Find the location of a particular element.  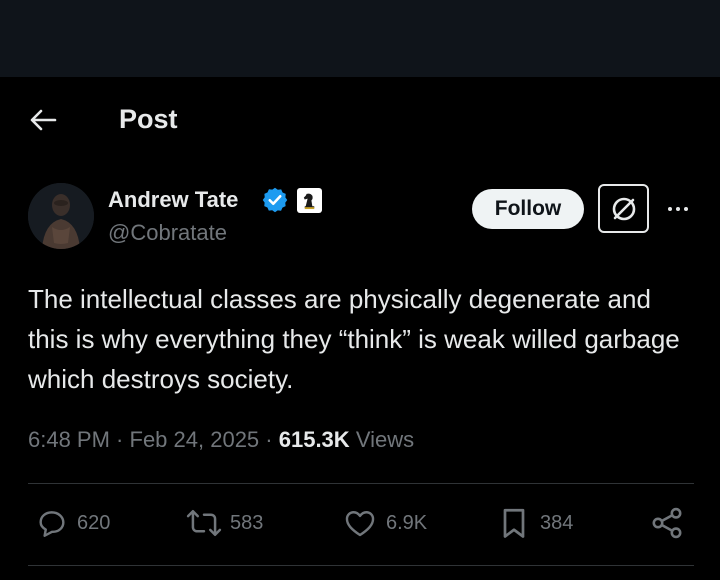

author-name: Andrew Tate is located at coordinates (173, 200).